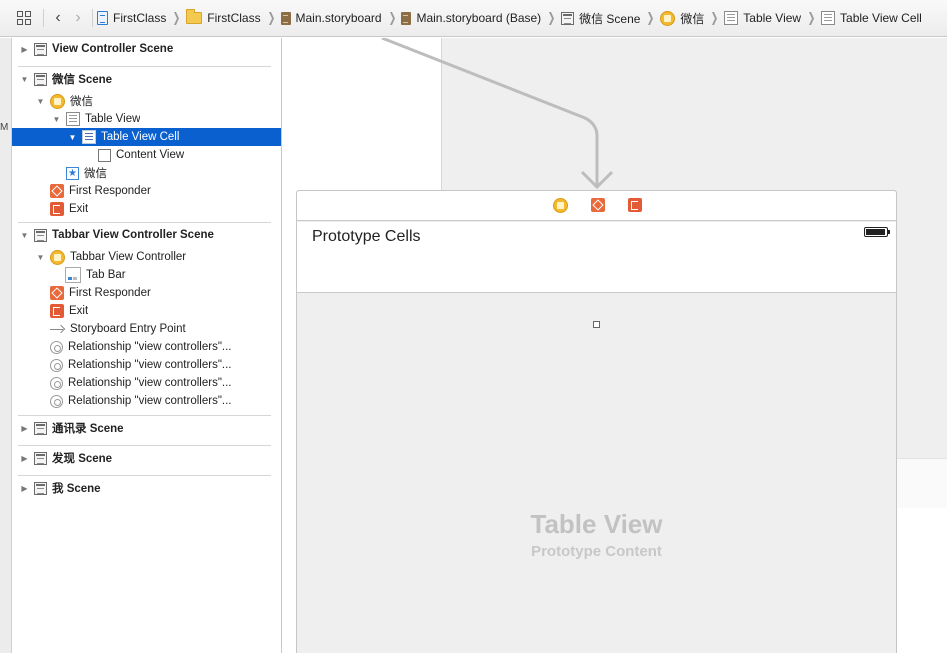  What do you see at coordinates (146, 488) in the screenshot?
I see `outline-row-me-scene: ▶ 我 Scene` at bounding box center [146, 488].